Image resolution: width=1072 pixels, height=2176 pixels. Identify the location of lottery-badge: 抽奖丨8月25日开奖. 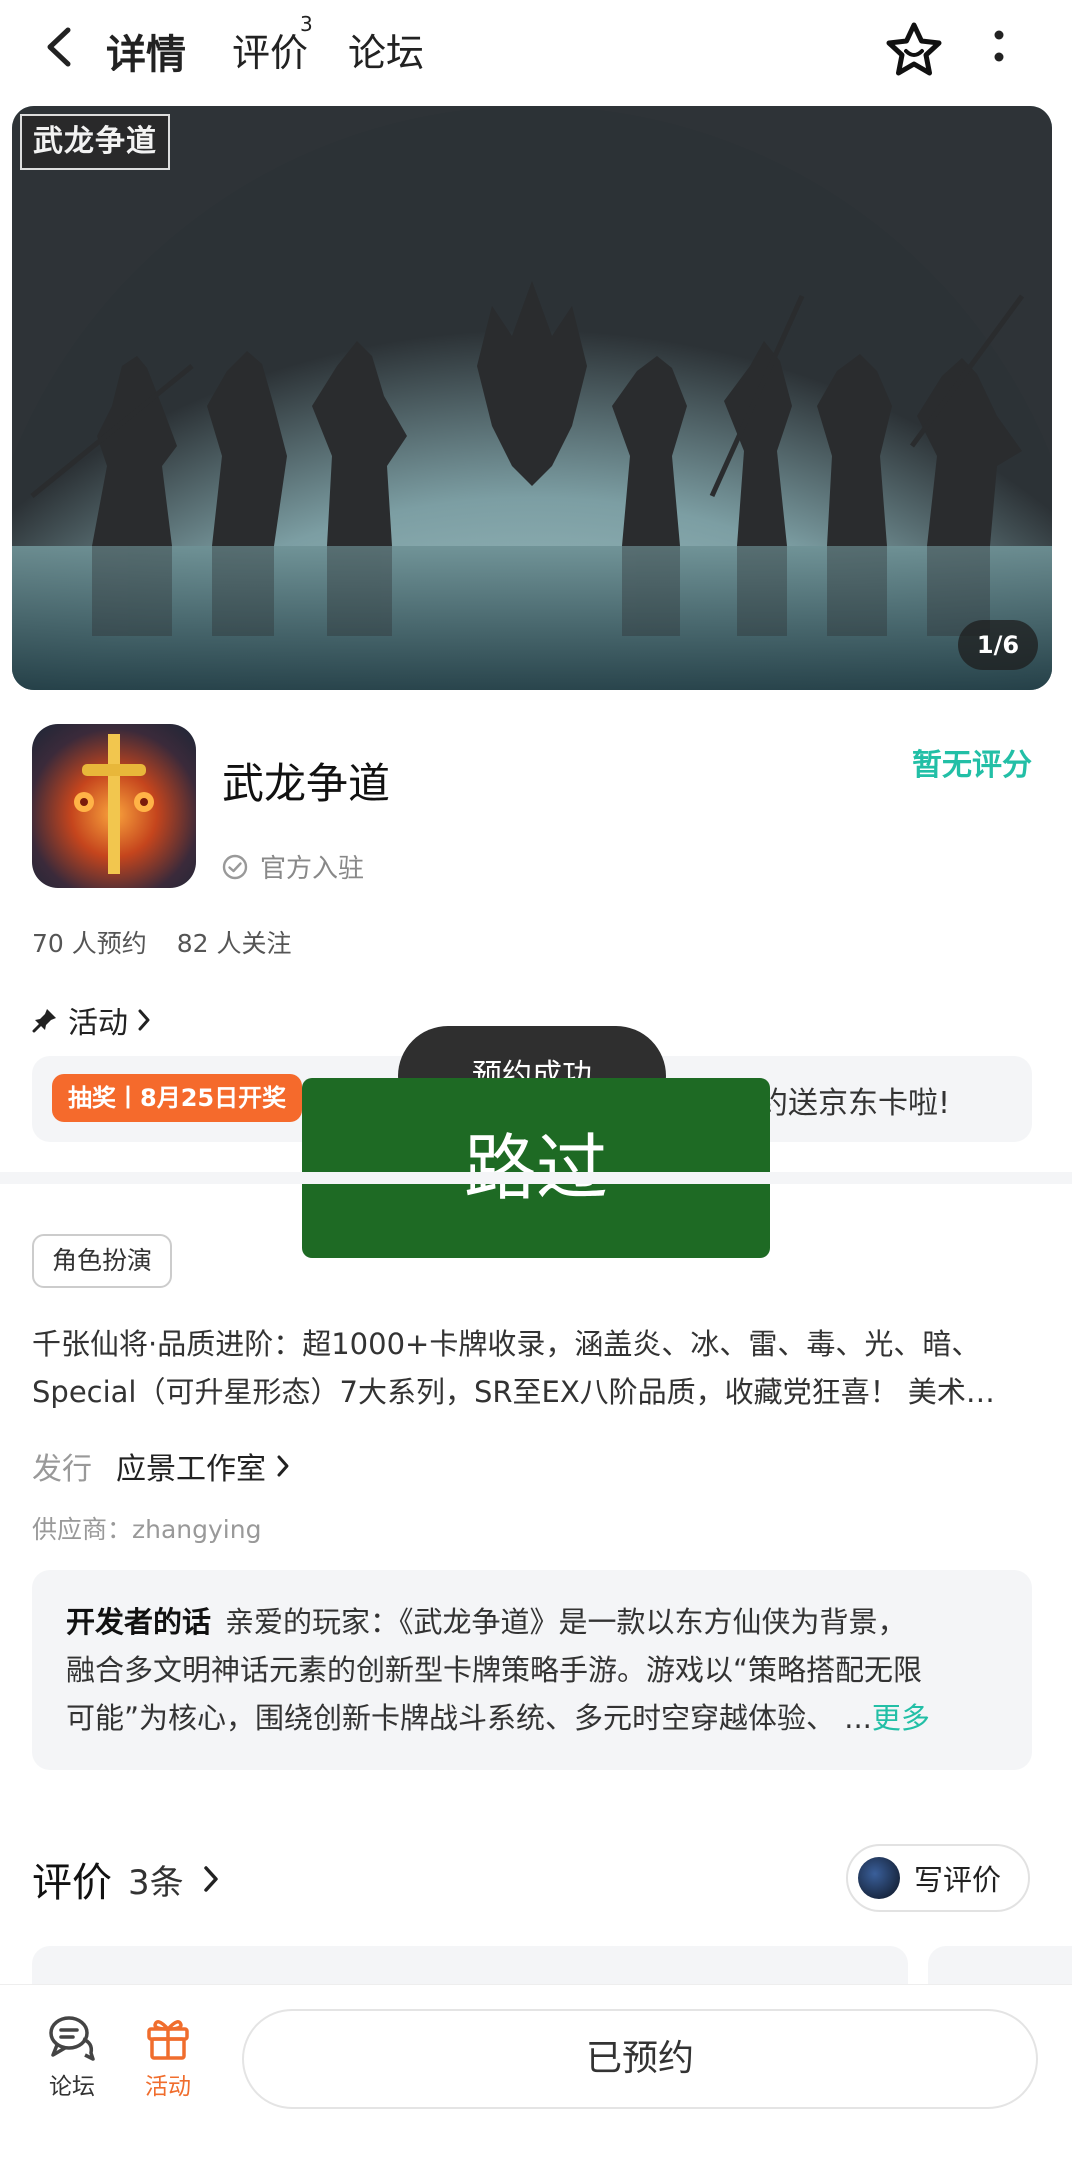
(177, 1098).